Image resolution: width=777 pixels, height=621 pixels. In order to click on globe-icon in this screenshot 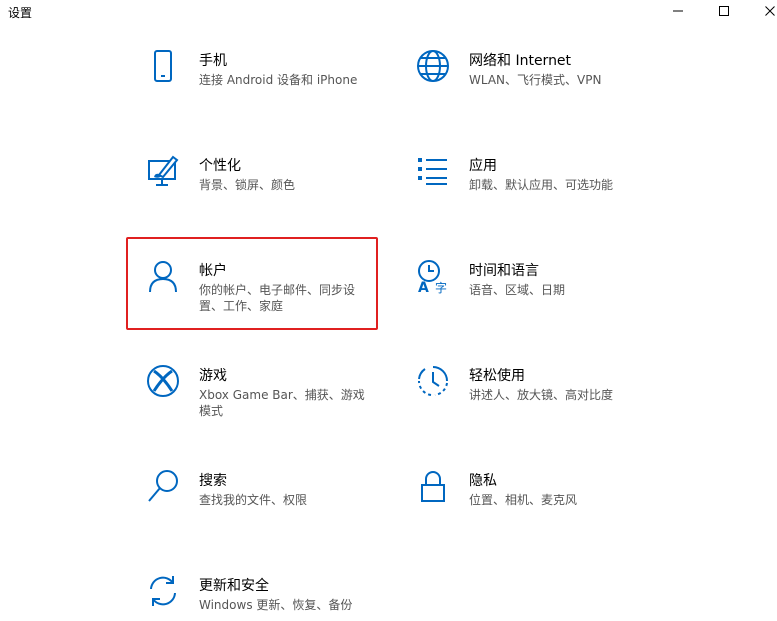, I will do `click(433, 66)`.